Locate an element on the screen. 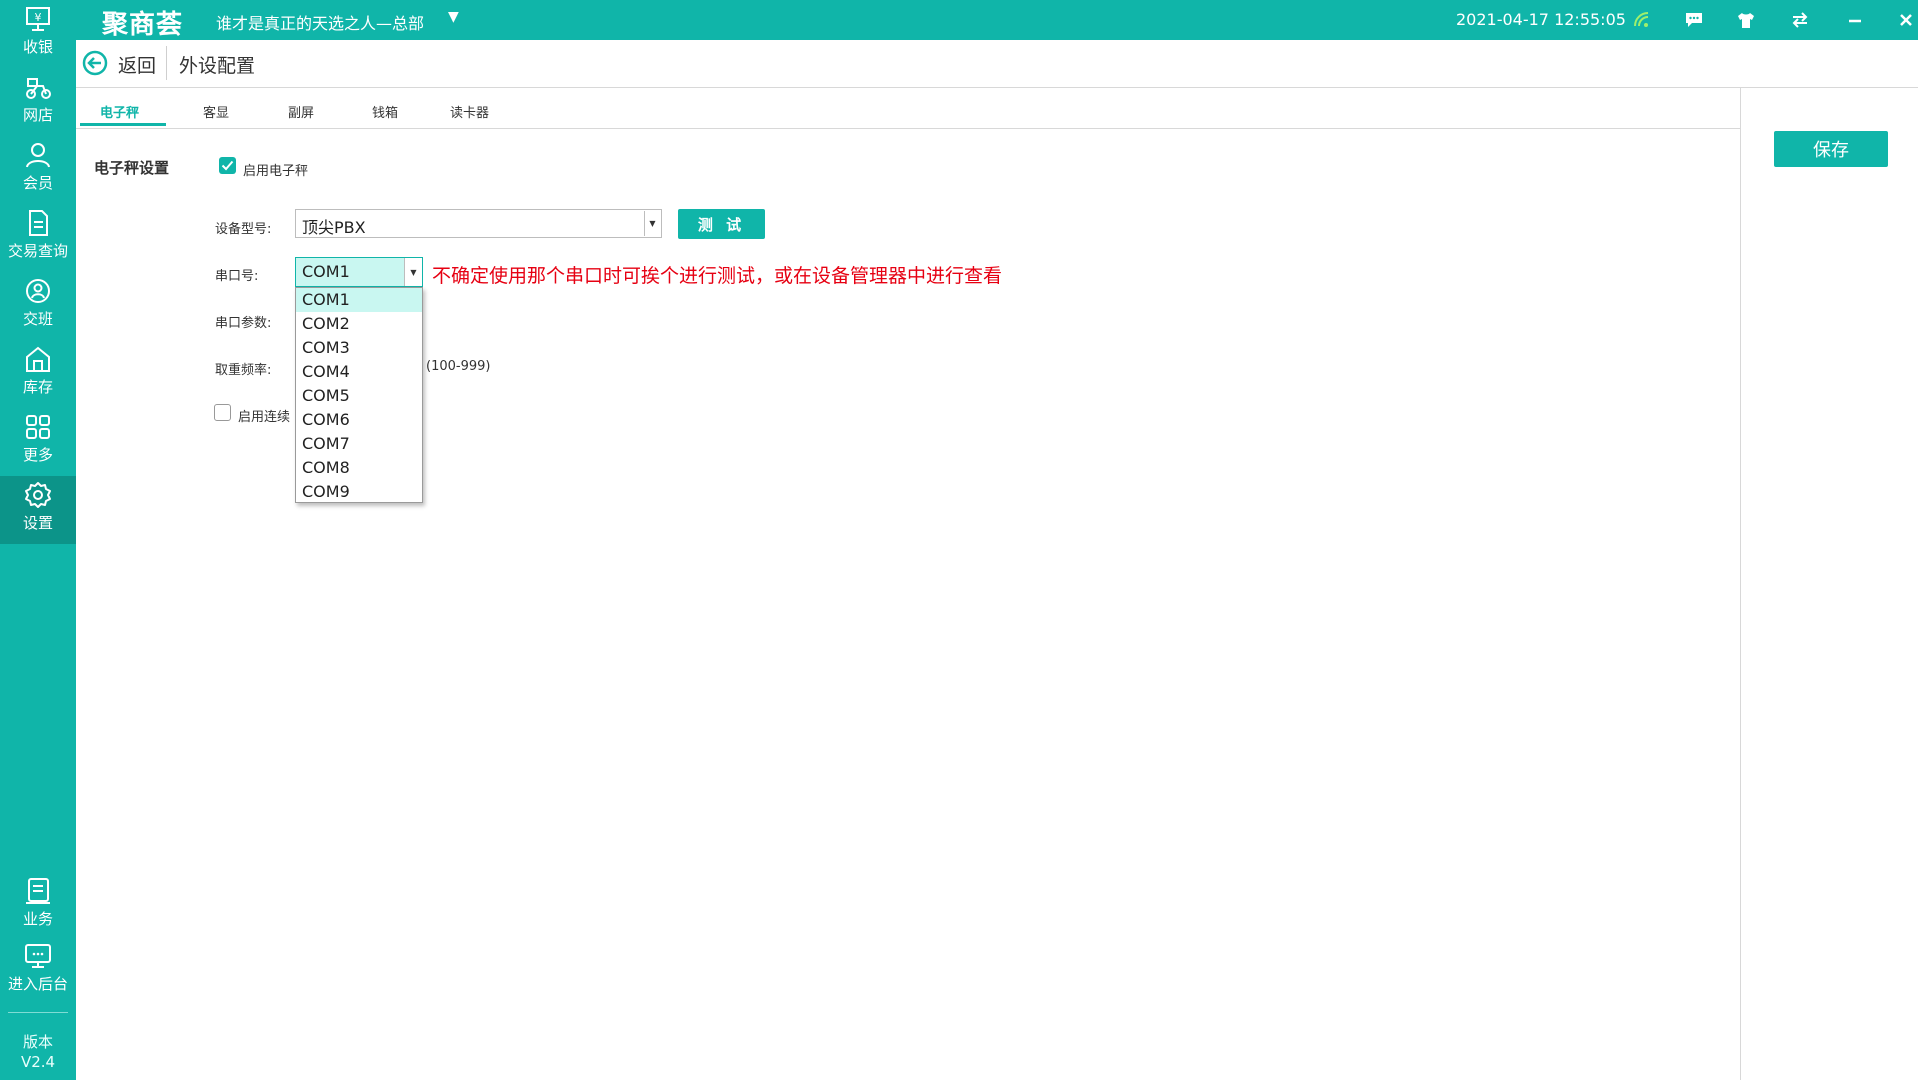 The height and width of the screenshot is (1080, 1918). sidebar-item-label: 更多 is located at coordinates (37, 455).